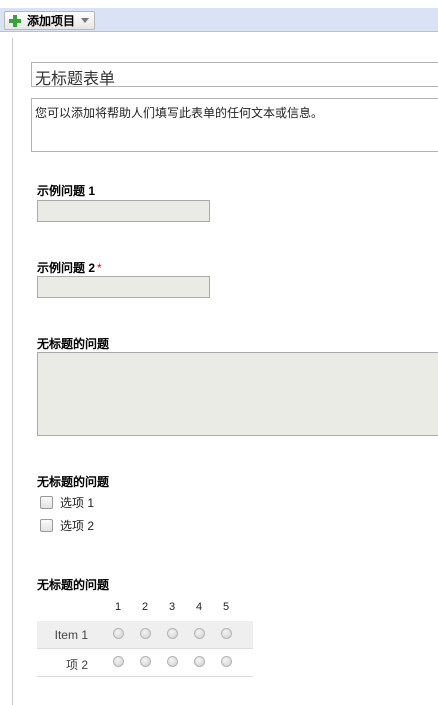 Image resolution: width=438 pixels, height=705 pixels. What do you see at coordinates (76, 665) in the screenshot?
I see `grid-row-label: 项 2` at bounding box center [76, 665].